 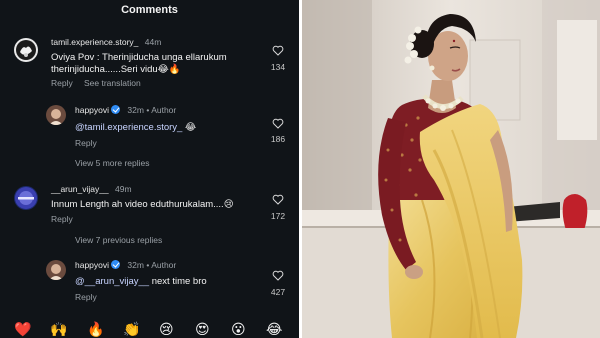 I want to click on comment-username: tamil.experience.story_ 44m, so click(x=106, y=42).